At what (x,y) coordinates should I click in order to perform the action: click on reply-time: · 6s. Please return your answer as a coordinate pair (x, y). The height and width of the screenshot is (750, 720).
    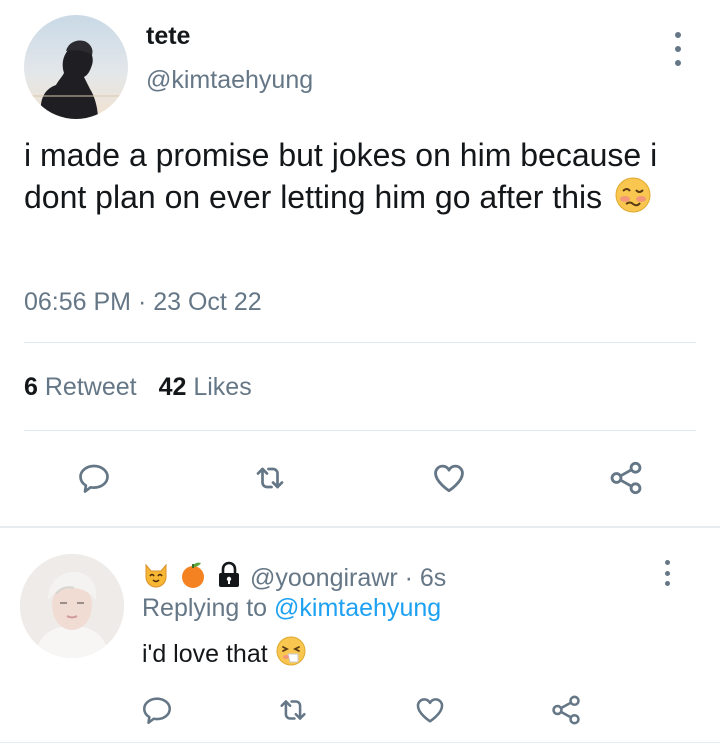
    Looking at the image, I should click on (425, 578).